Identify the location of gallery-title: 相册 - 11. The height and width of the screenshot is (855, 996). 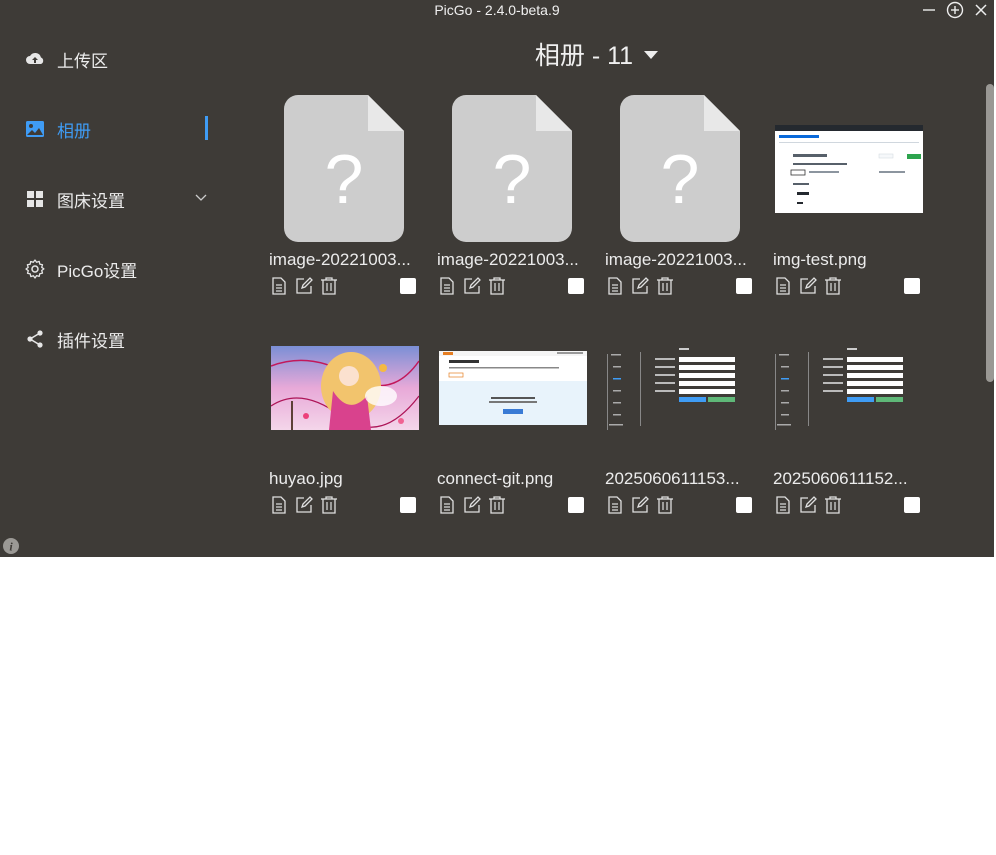
(584, 56).